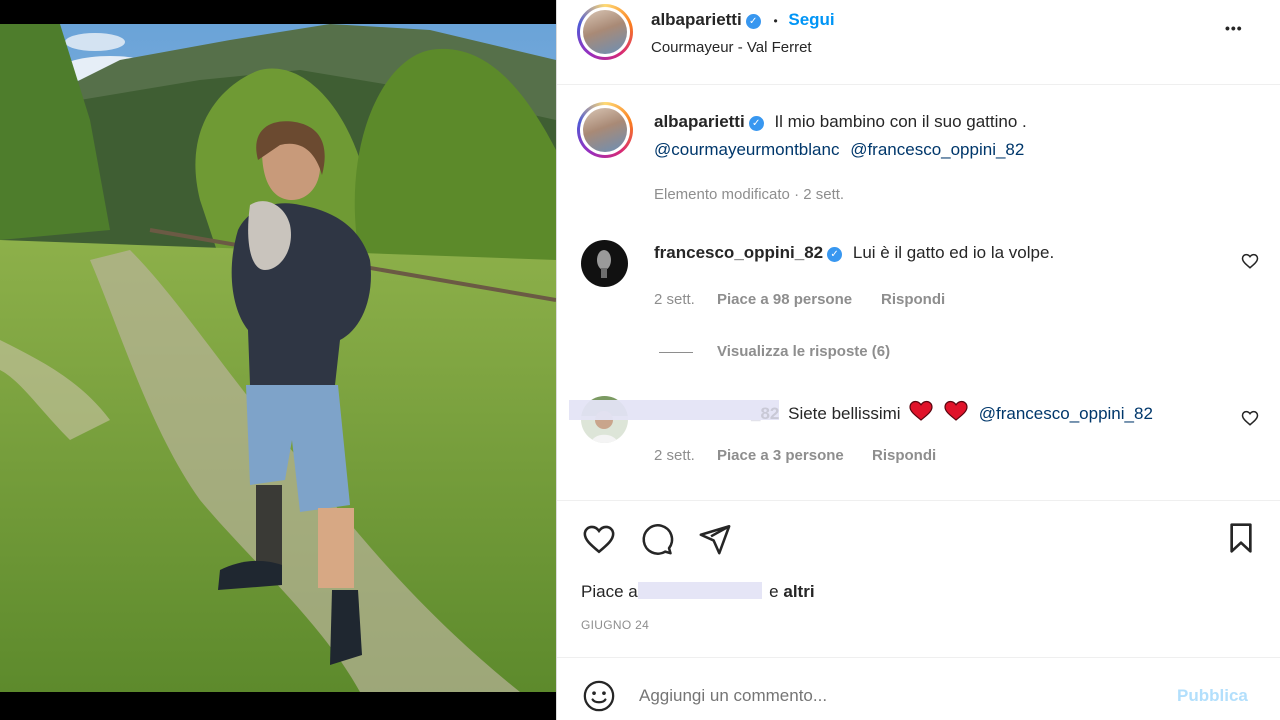 This screenshot has height=720, width=1280. Describe the element at coordinates (798, 591) in the screenshot. I see `likes-others-link: altri` at that location.